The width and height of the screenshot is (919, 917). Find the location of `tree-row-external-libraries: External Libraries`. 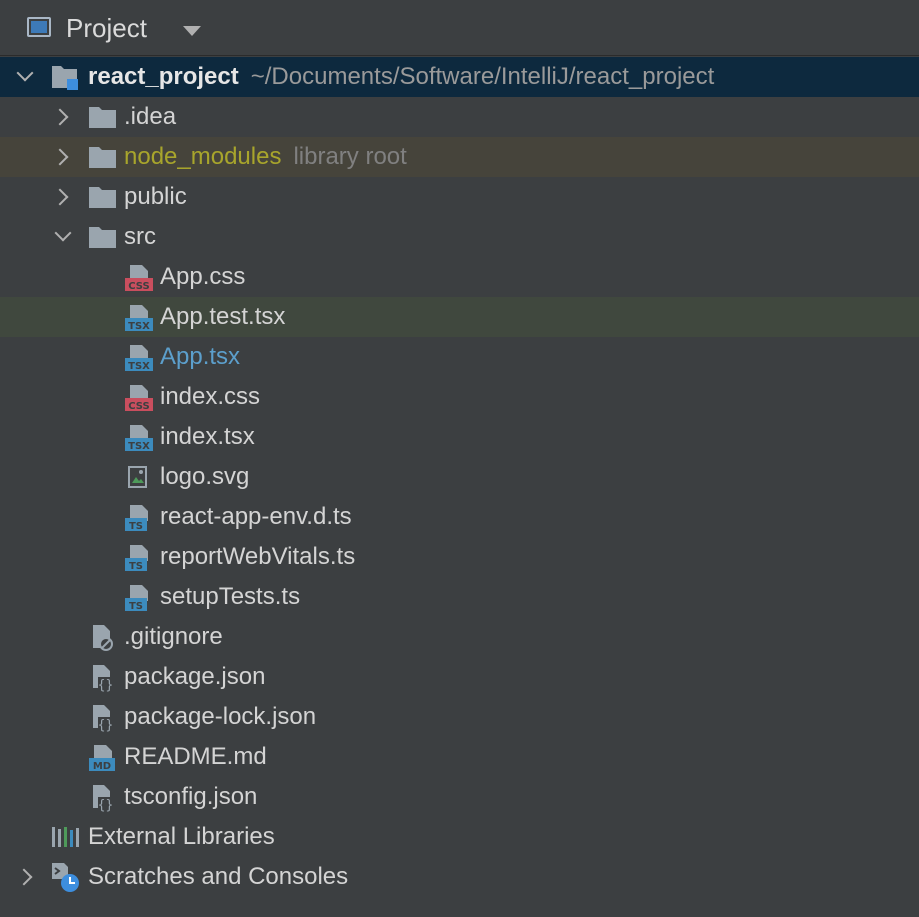

tree-row-external-libraries: External Libraries is located at coordinates (459, 837).